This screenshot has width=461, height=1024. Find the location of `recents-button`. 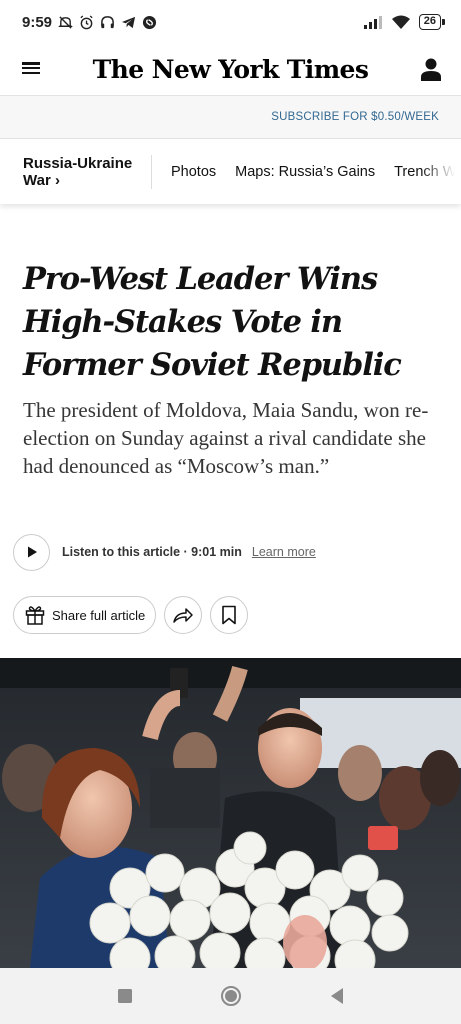

recents-button is located at coordinates (125, 996).